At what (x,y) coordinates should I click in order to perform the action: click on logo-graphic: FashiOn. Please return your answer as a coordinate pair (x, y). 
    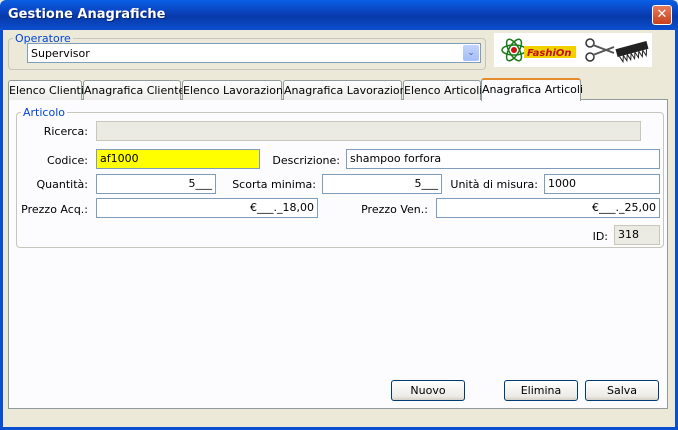
    Looking at the image, I should click on (575, 51).